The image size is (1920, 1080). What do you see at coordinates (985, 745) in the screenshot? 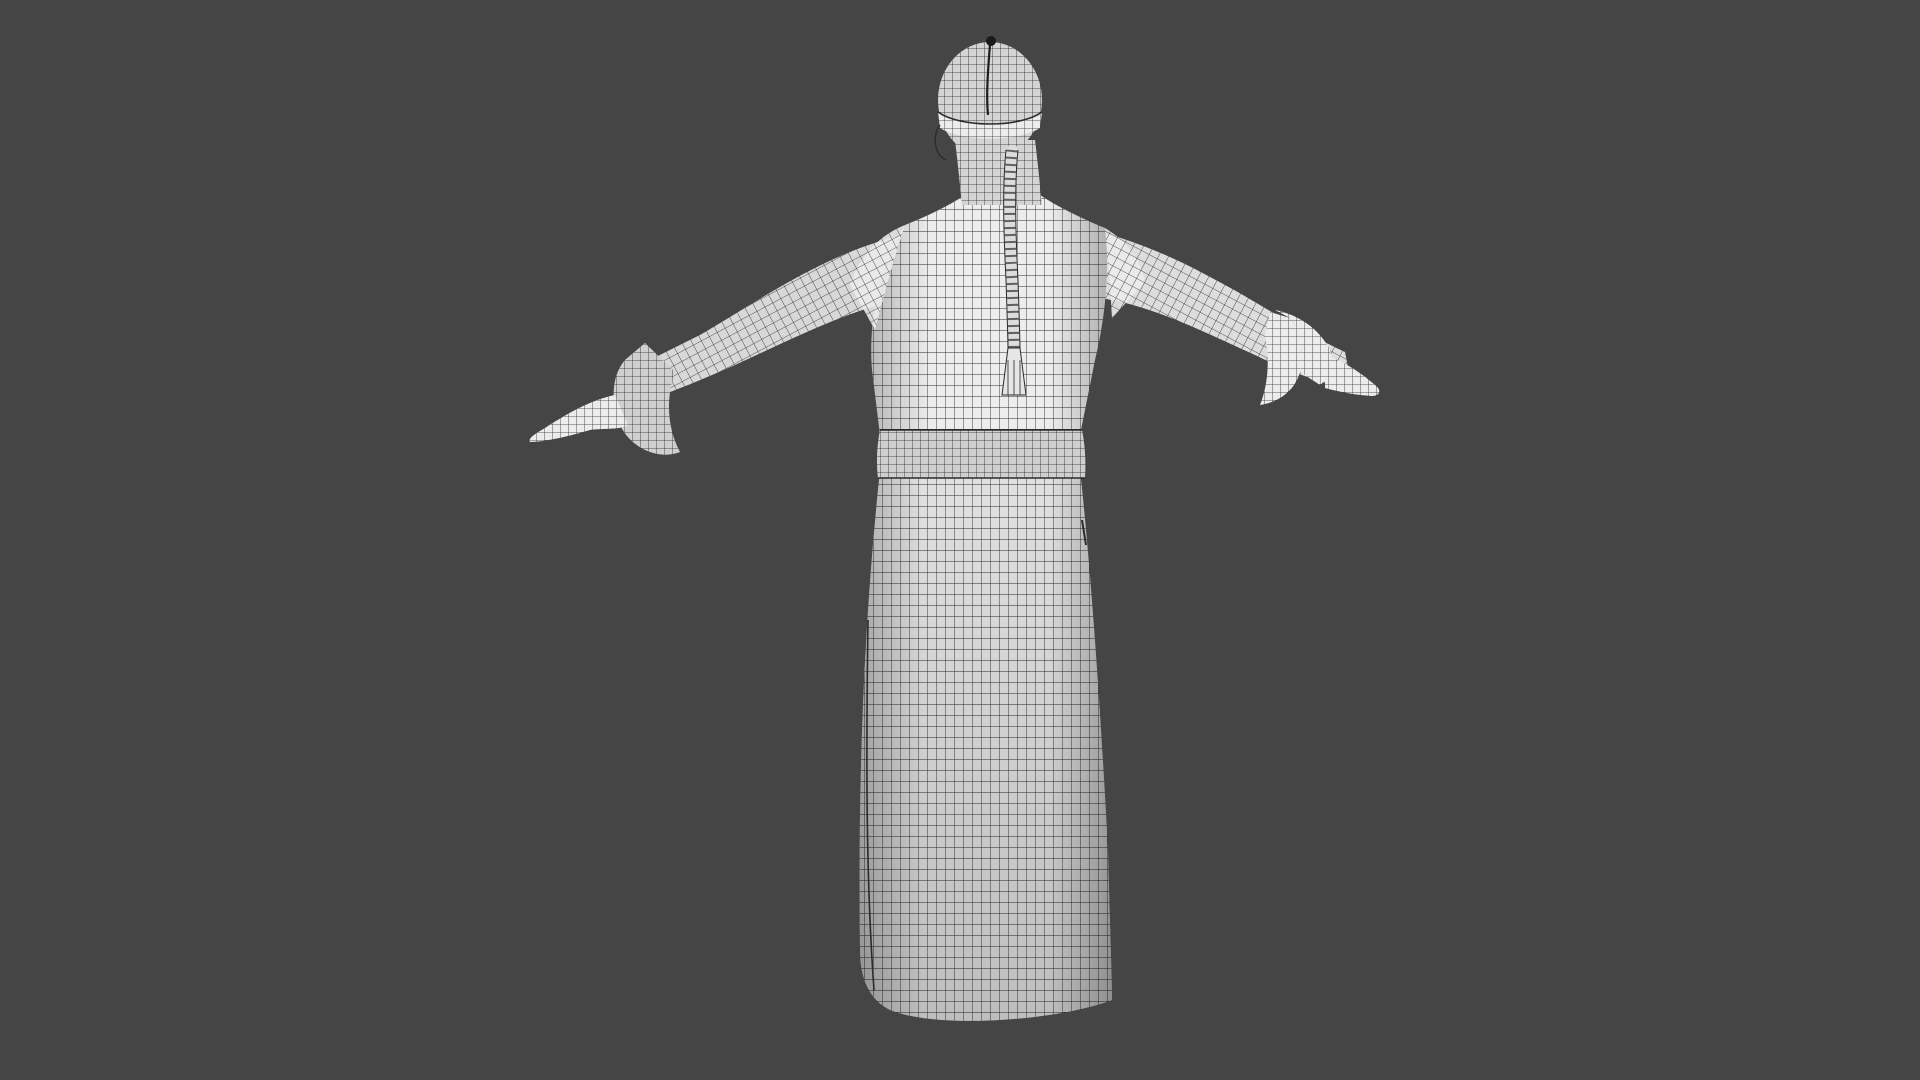
I see `robe` at bounding box center [985, 745].